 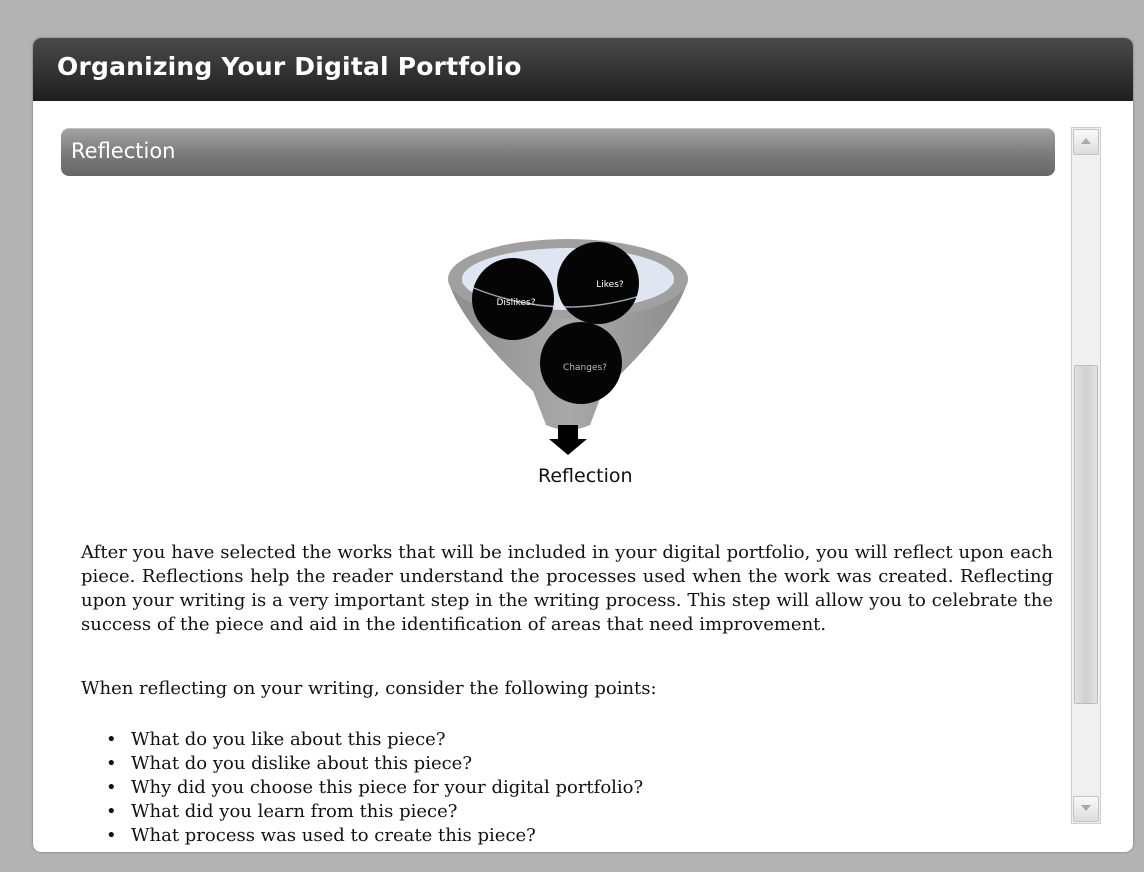 I want to click on vertical-scrollbar, so click(x=1086, y=475).